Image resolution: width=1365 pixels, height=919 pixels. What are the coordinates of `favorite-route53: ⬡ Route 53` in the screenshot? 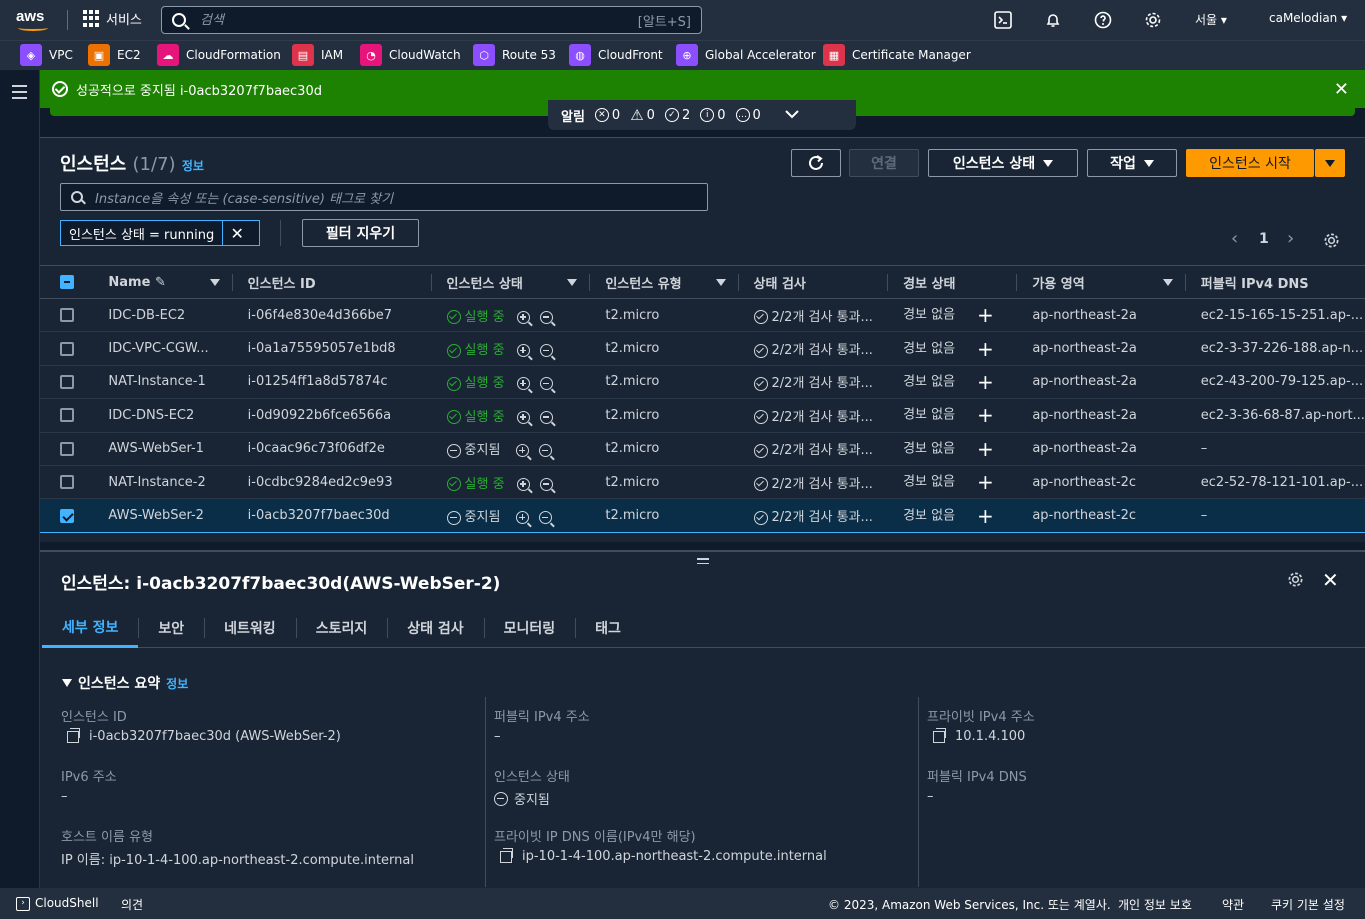 It's located at (514, 55).